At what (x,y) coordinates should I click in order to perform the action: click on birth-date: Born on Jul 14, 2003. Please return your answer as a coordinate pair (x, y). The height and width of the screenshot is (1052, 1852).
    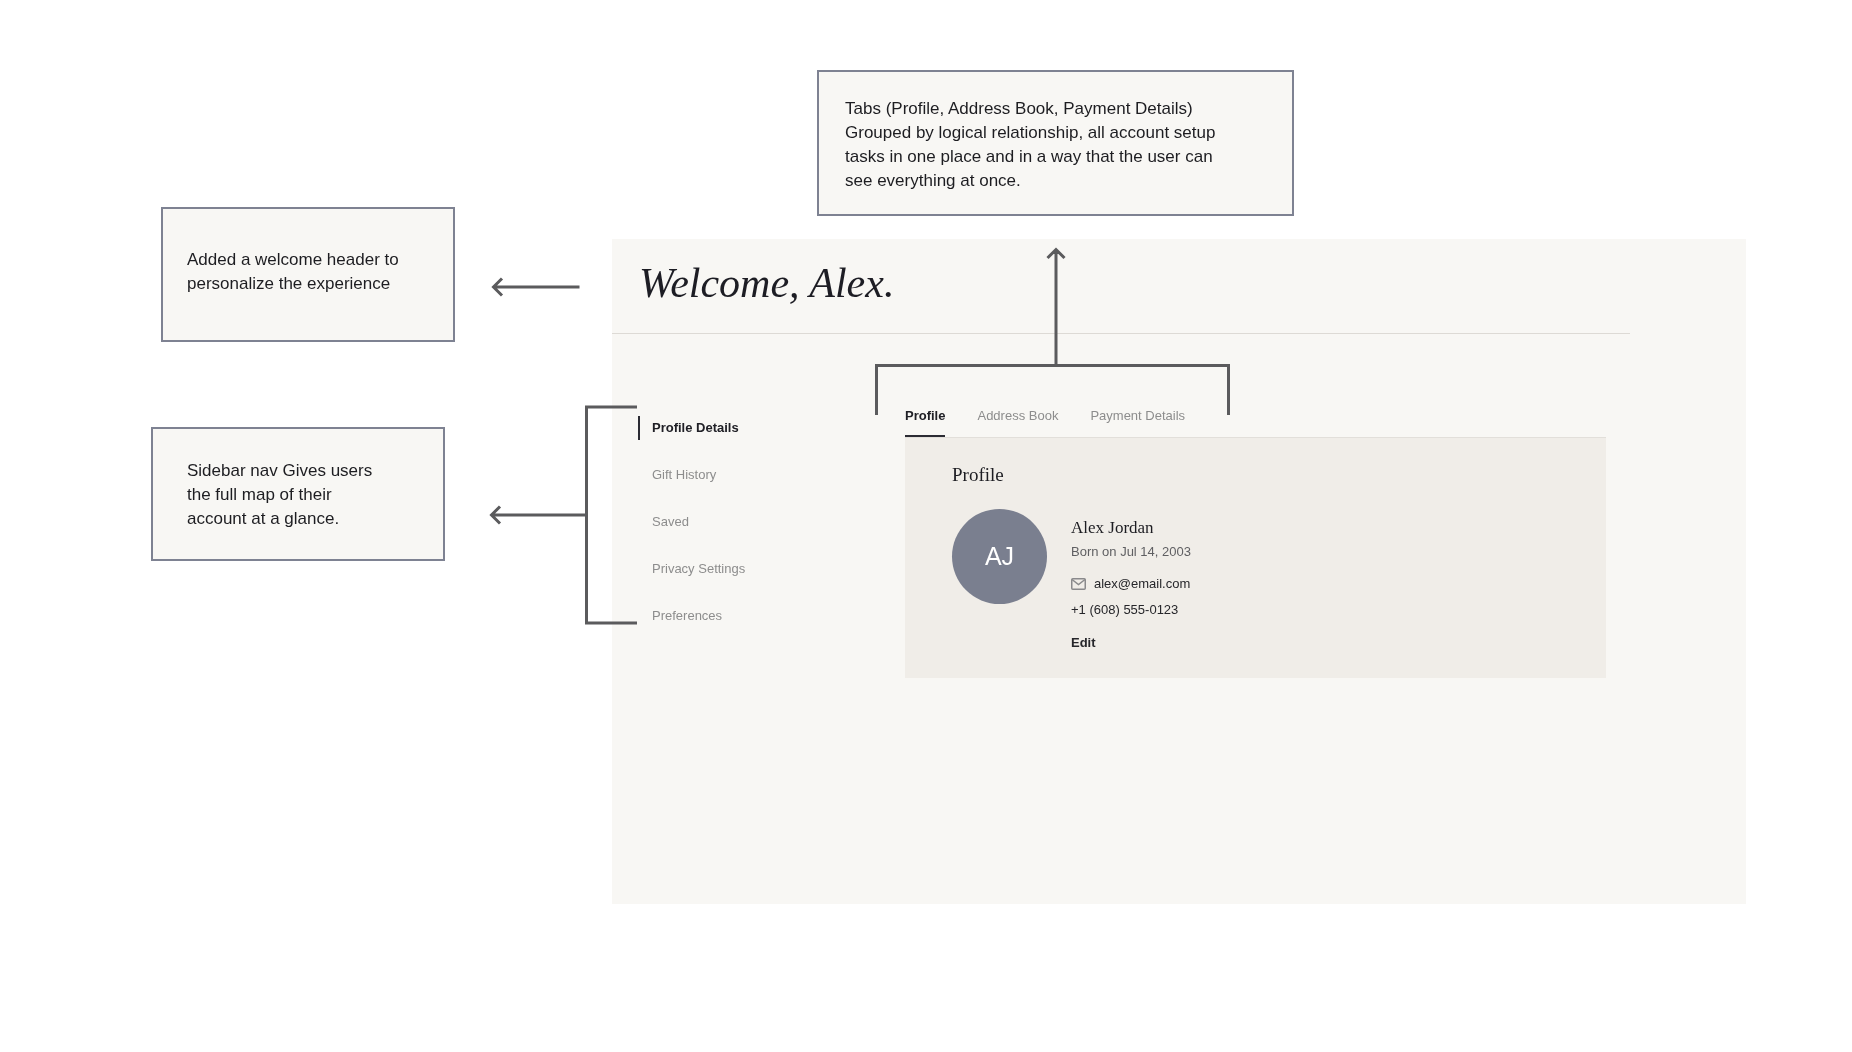
    Looking at the image, I should click on (1131, 552).